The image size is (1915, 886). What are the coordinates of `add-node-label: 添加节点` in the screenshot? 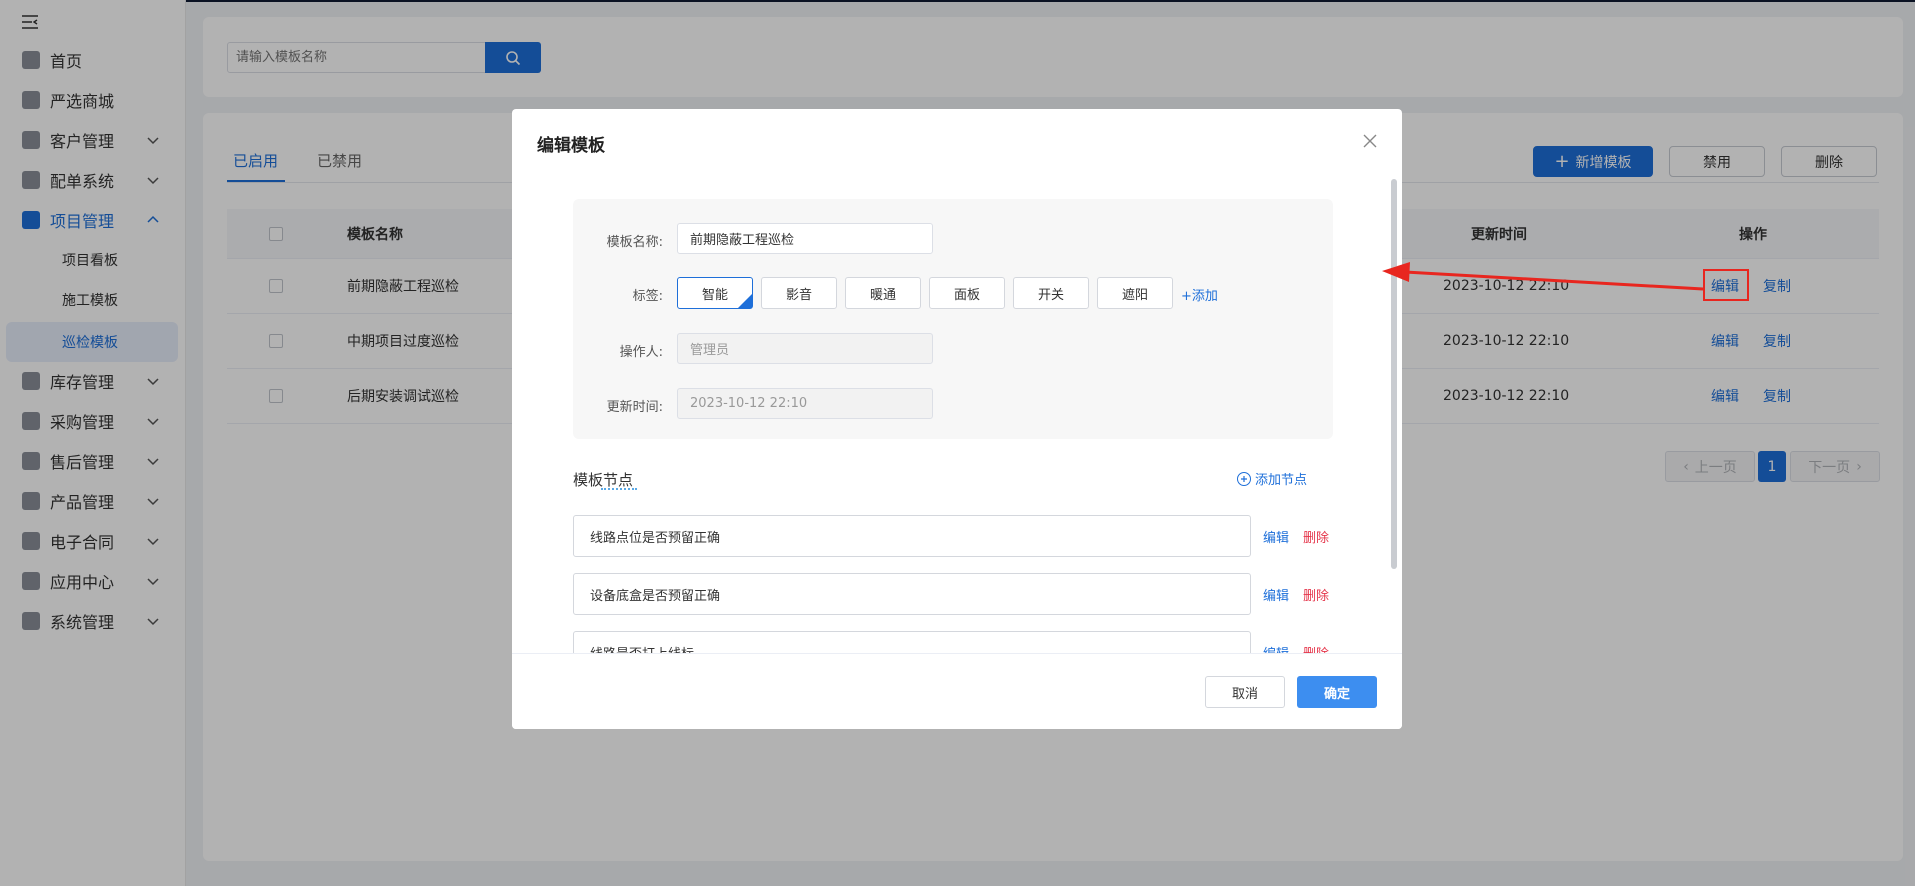 It's located at (1281, 480).